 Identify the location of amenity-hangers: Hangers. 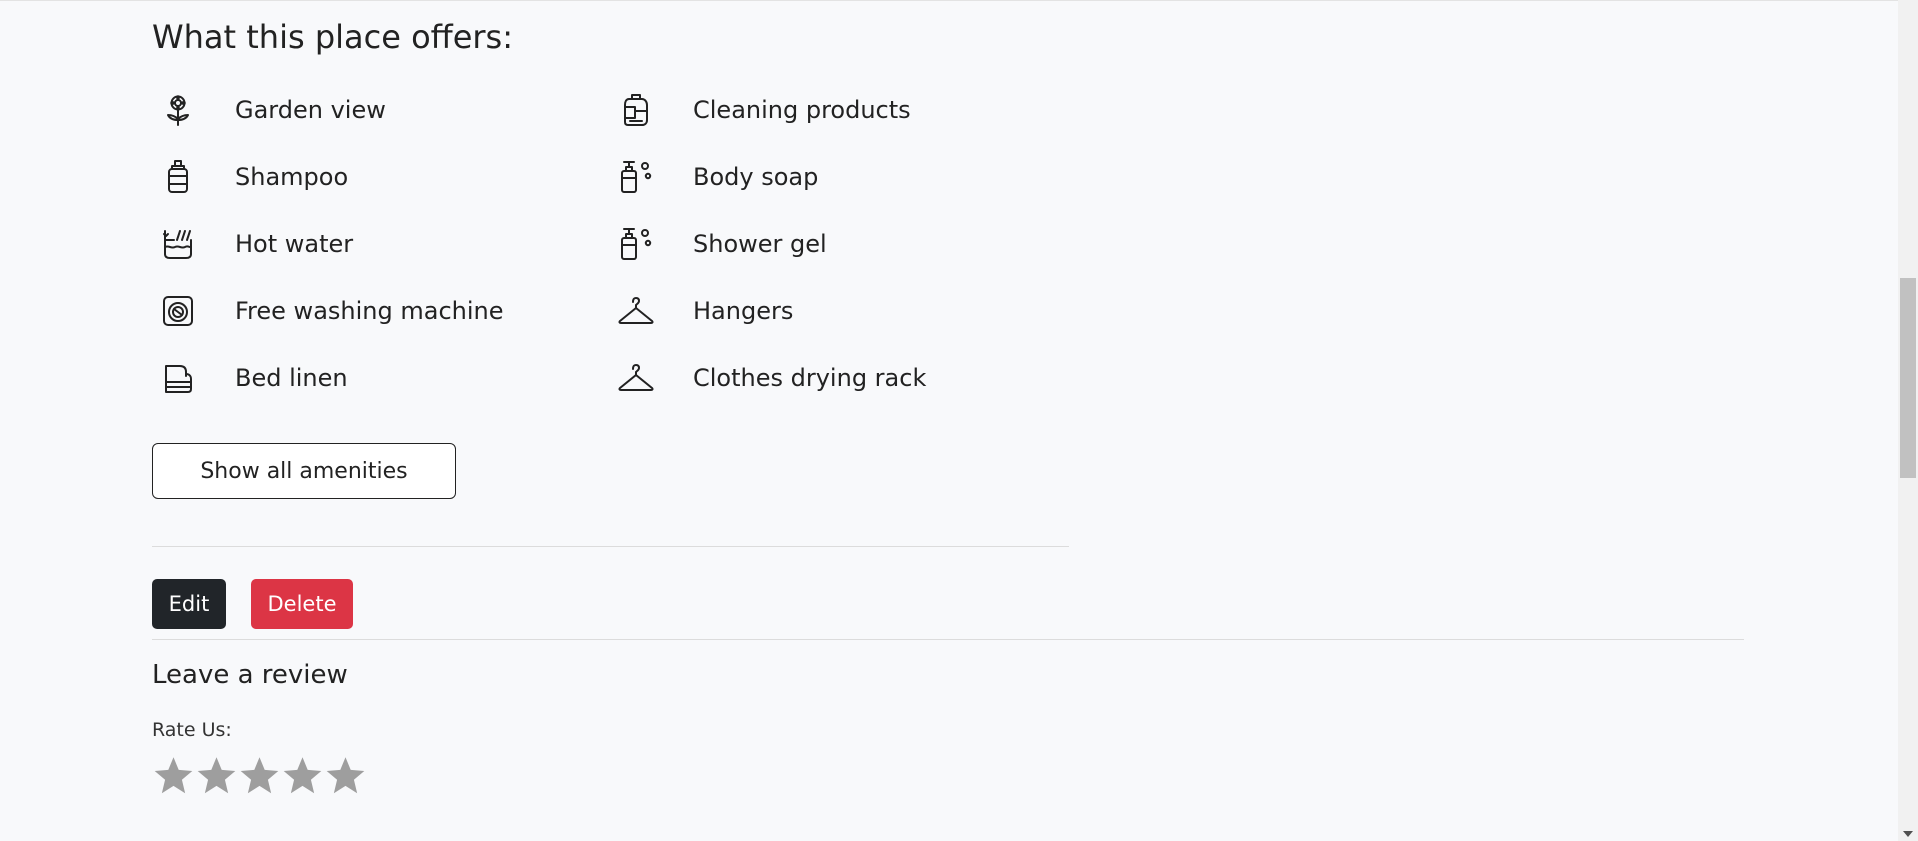
(704, 311).